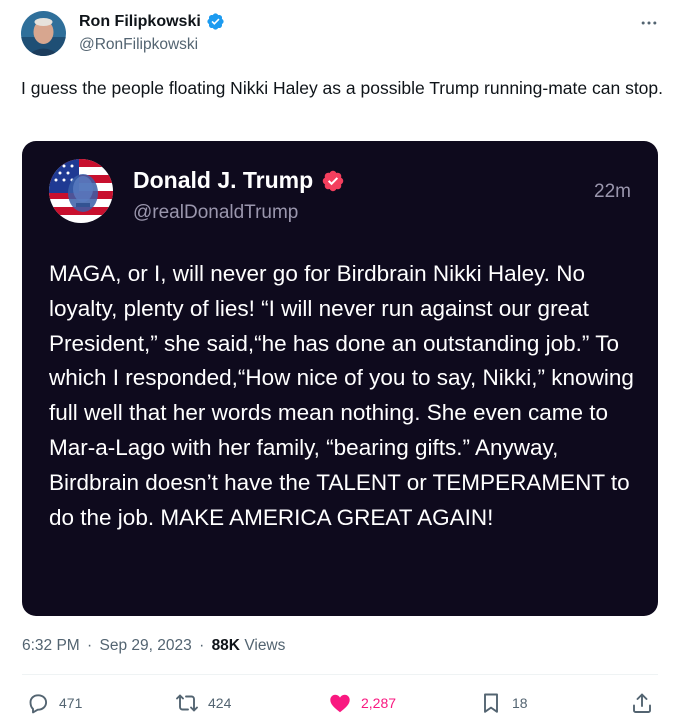 This screenshot has height=726, width=679. What do you see at coordinates (223, 180) in the screenshot?
I see `embedded-post-display-name: Donald J. Trump` at bounding box center [223, 180].